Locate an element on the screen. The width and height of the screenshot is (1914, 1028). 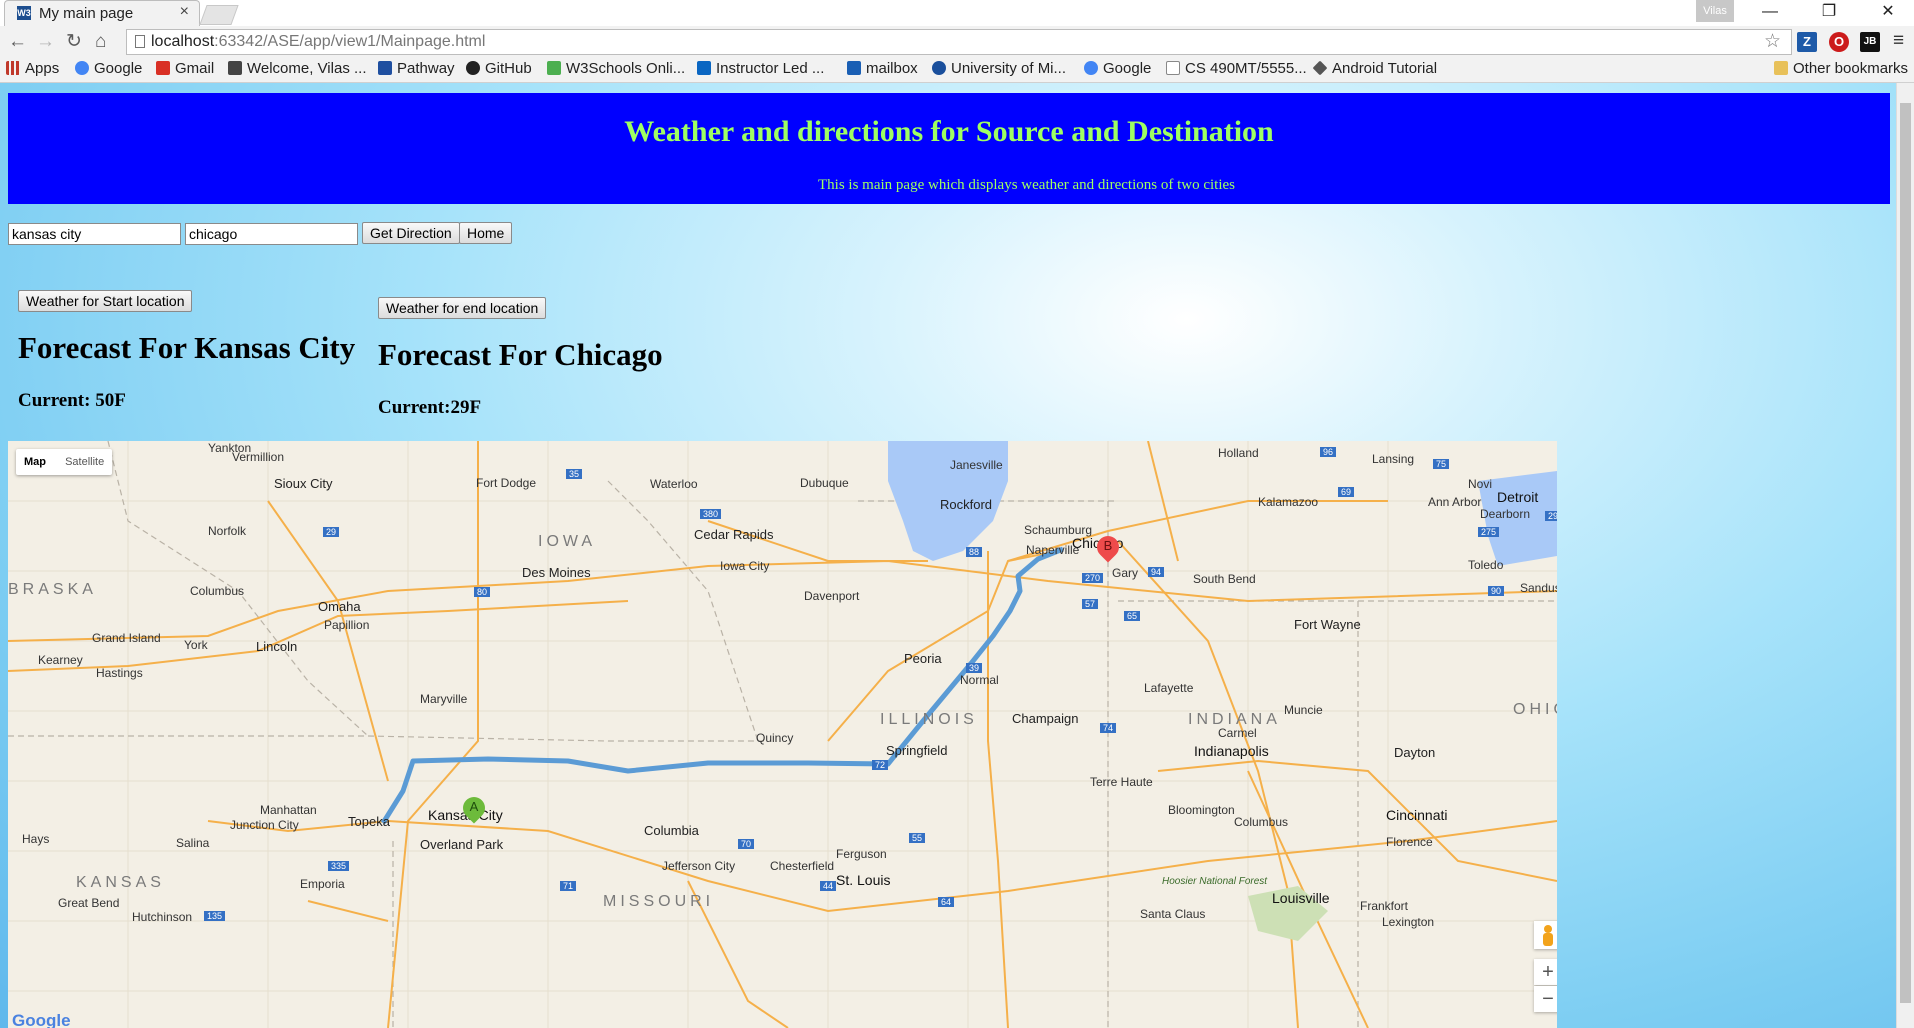
city-label: Dearborn is located at coordinates (1505, 514).